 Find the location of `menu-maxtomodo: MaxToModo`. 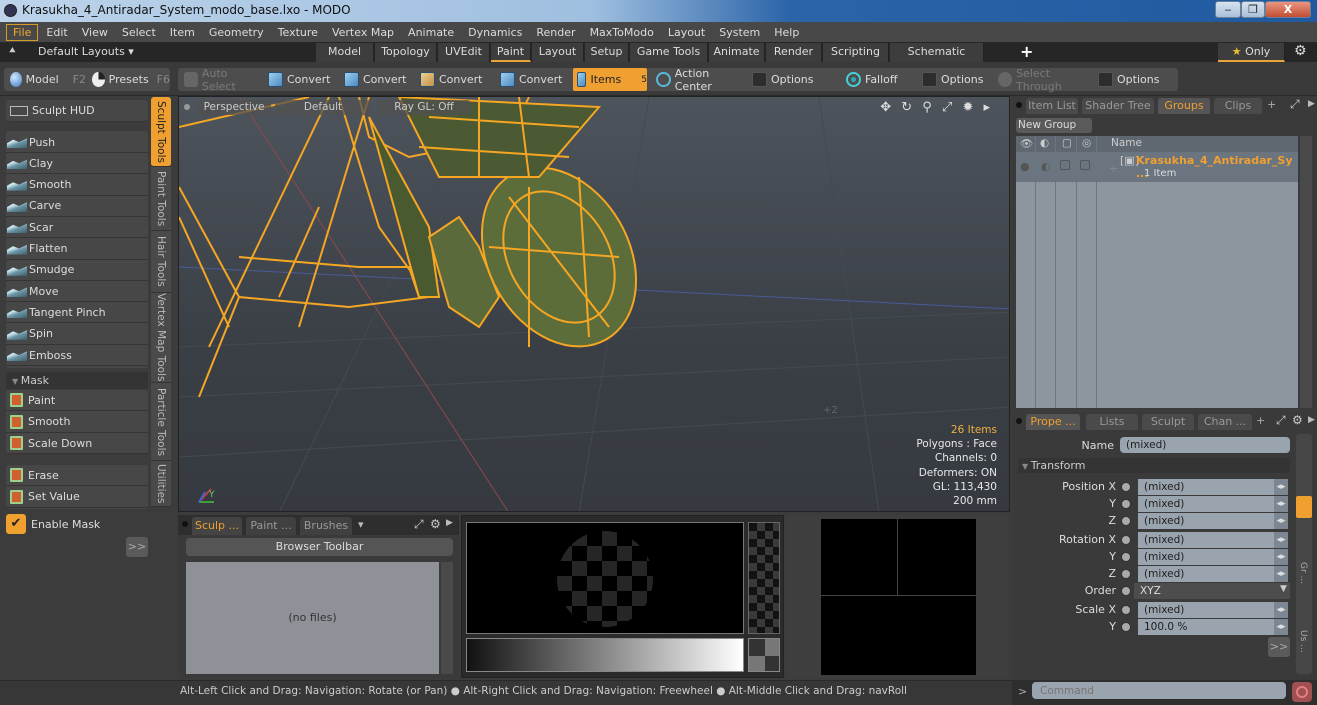

menu-maxtomodo: MaxToModo is located at coordinates (622, 32).